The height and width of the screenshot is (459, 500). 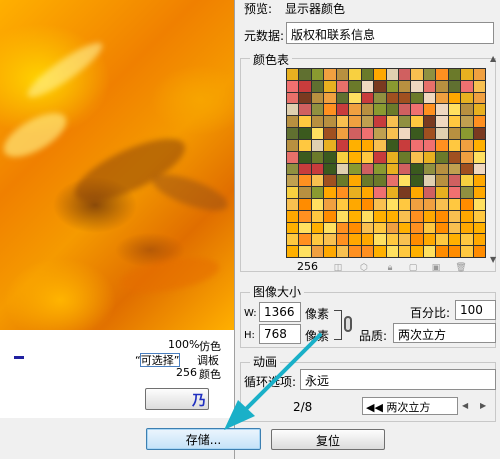 I want to click on metadata-select: 版权和联系信息, so click(x=390, y=33).